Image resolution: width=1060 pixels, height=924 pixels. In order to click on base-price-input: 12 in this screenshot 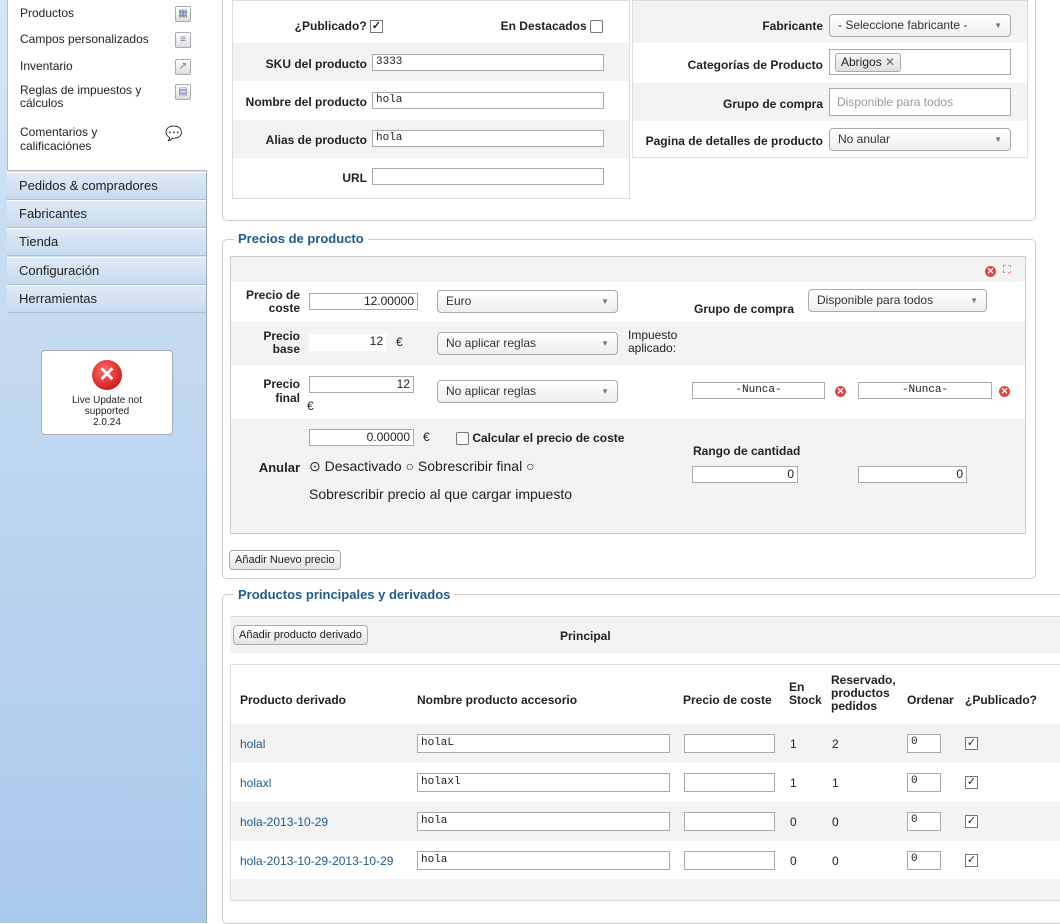, I will do `click(347, 342)`.